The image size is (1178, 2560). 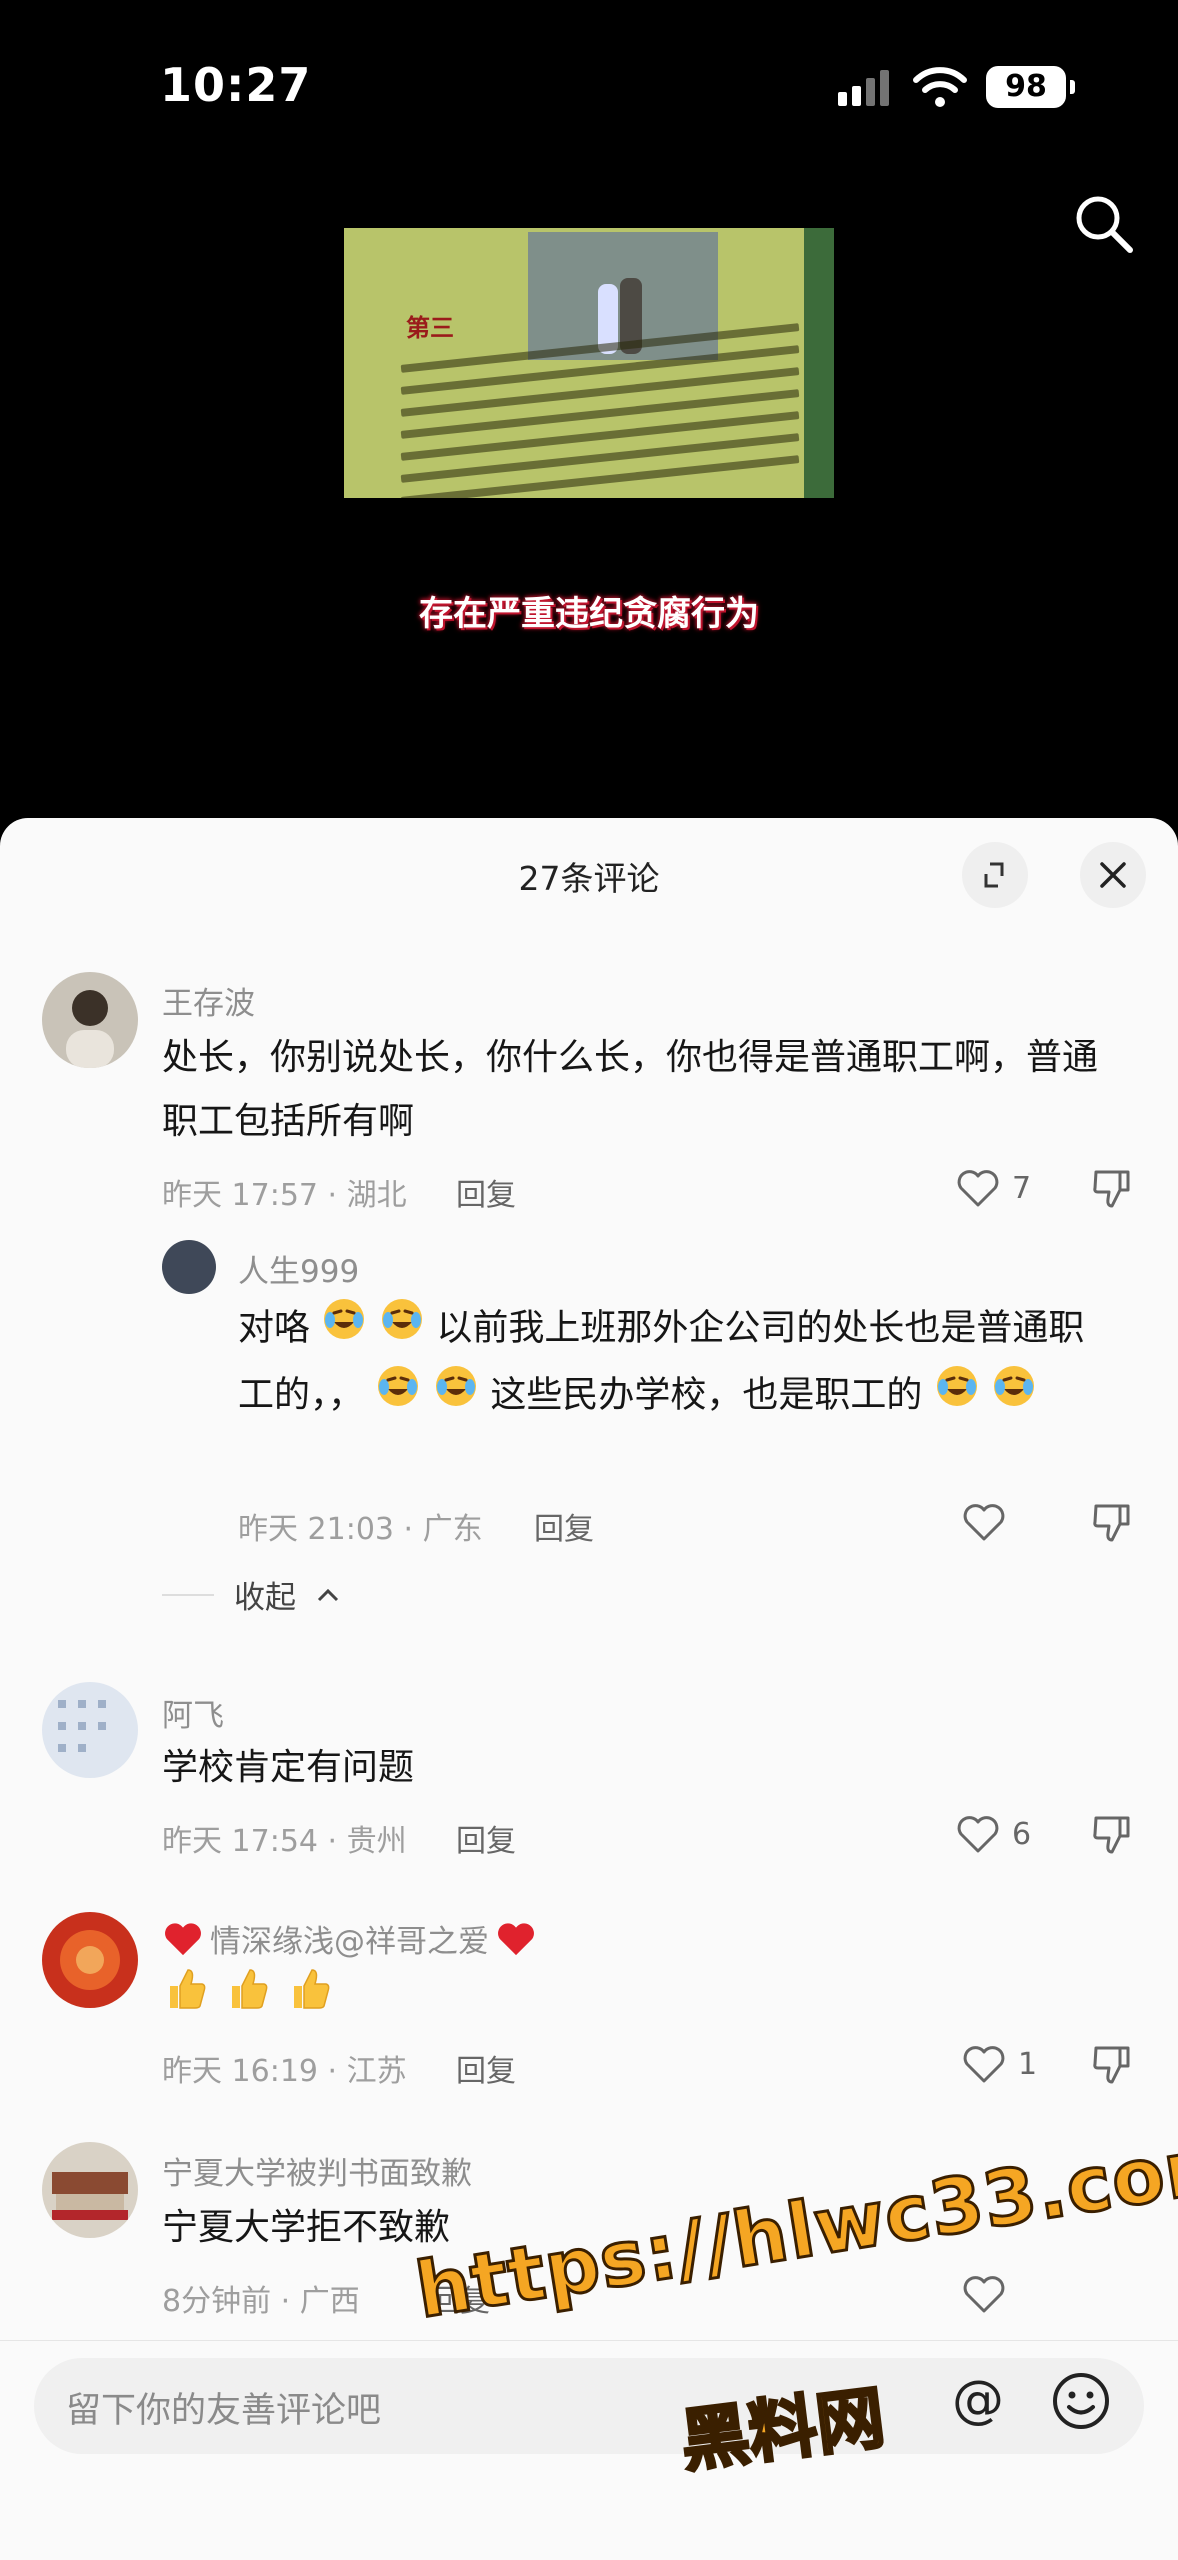 What do you see at coordinates (236, 85) in the screenshot?
I see `status-time: 10:27` at bounding box center [236, 85].